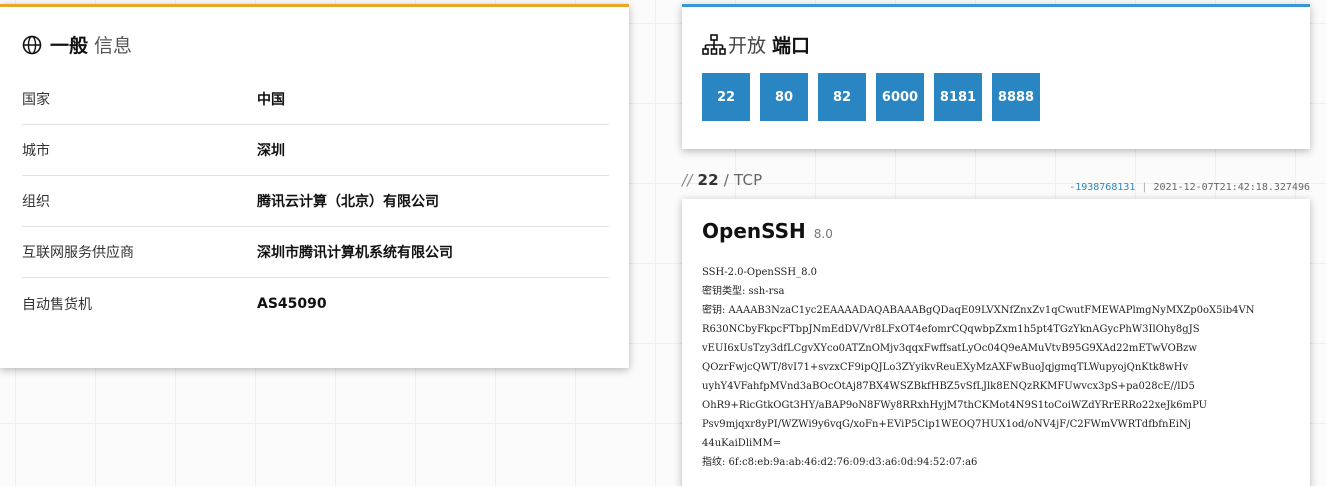 The width and height of the screenshot is (1326, 486). I want to click on info-value: AS45090, so click(292, 303).